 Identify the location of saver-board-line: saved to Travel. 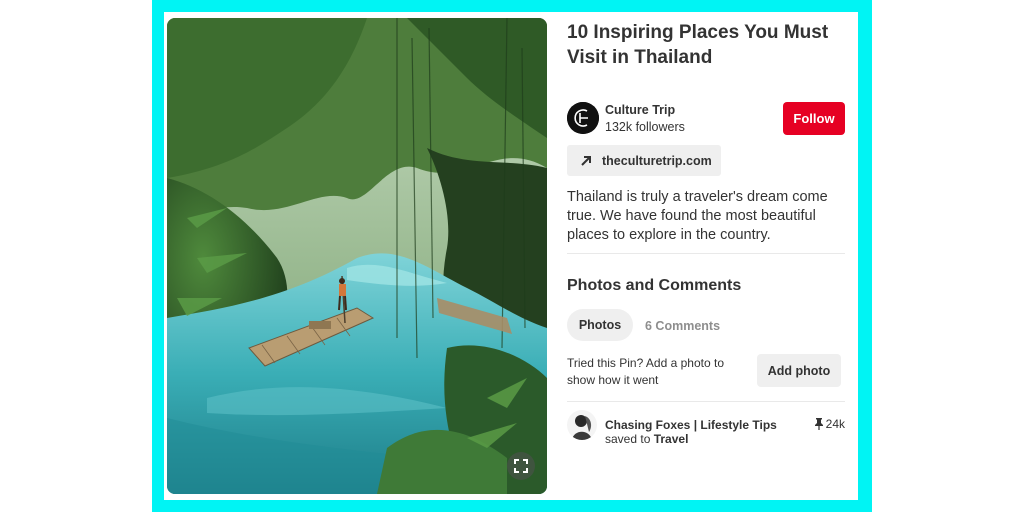
(646, 439).